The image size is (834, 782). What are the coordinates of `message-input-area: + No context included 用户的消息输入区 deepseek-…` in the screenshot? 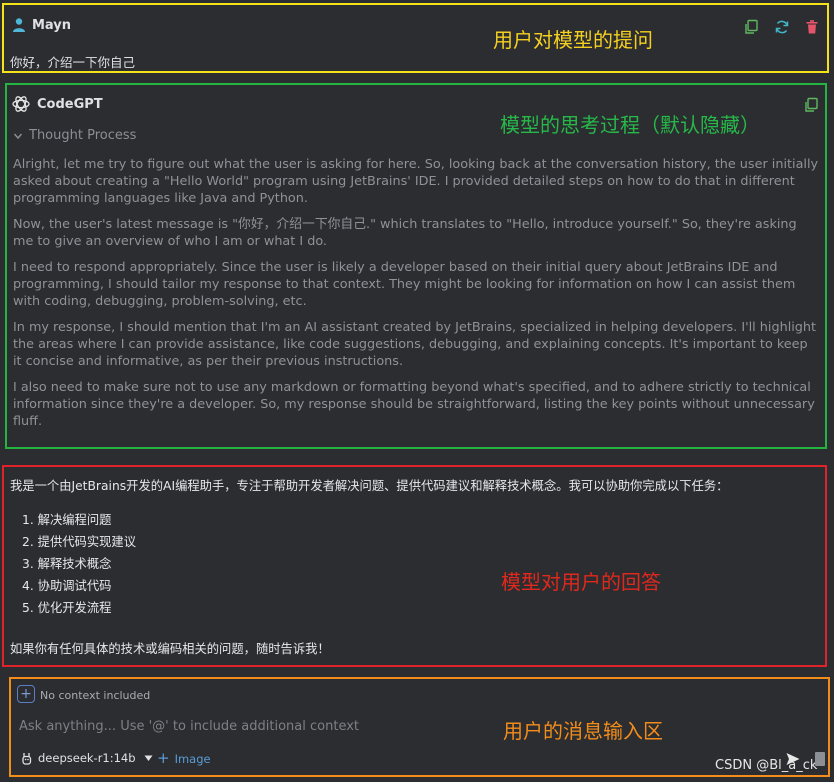 It's located at (419, 727).